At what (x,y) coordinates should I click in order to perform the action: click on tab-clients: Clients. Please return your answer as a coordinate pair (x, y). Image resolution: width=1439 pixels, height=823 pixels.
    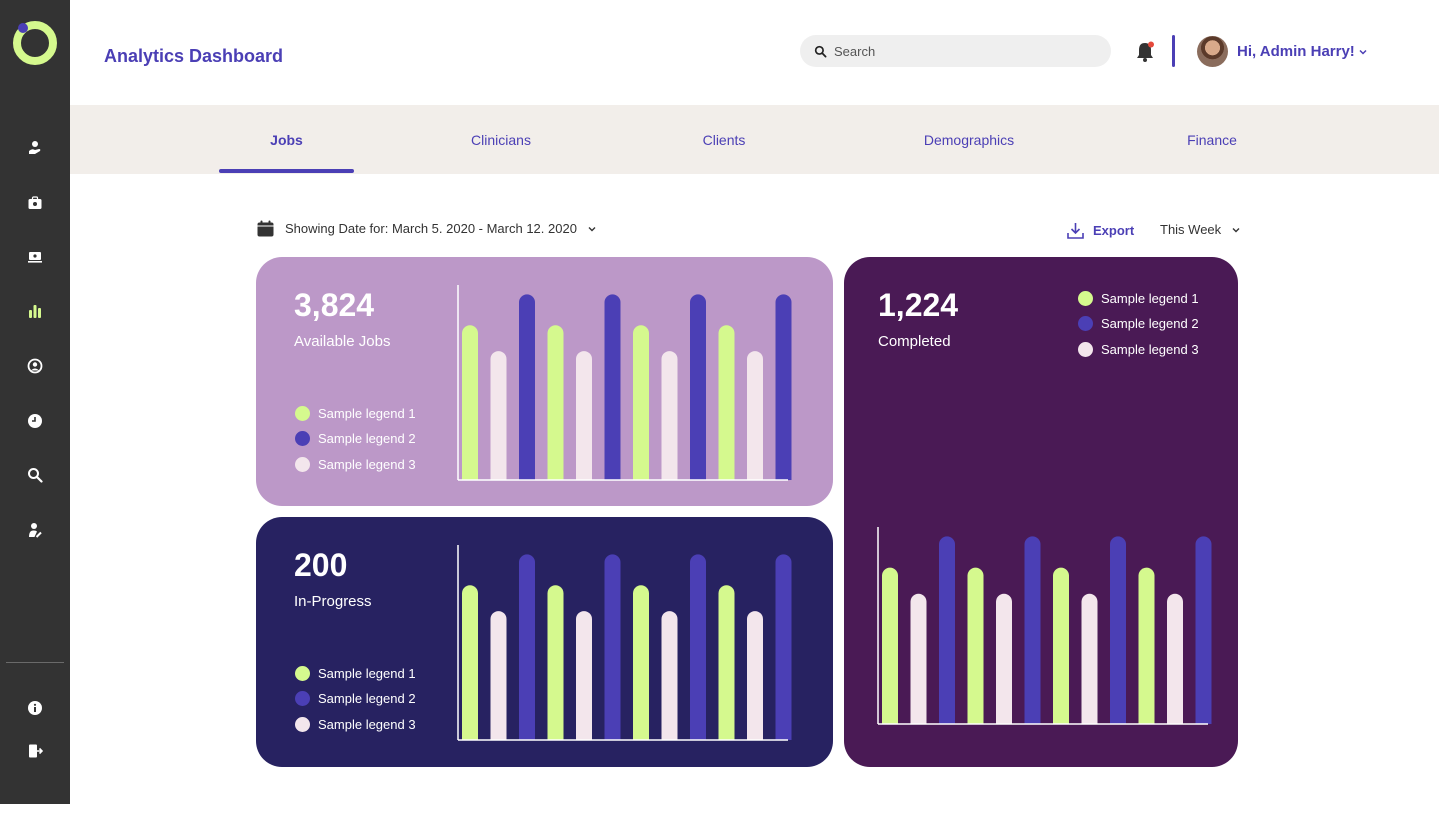
    Looking at the image, I should click on (724, 139).